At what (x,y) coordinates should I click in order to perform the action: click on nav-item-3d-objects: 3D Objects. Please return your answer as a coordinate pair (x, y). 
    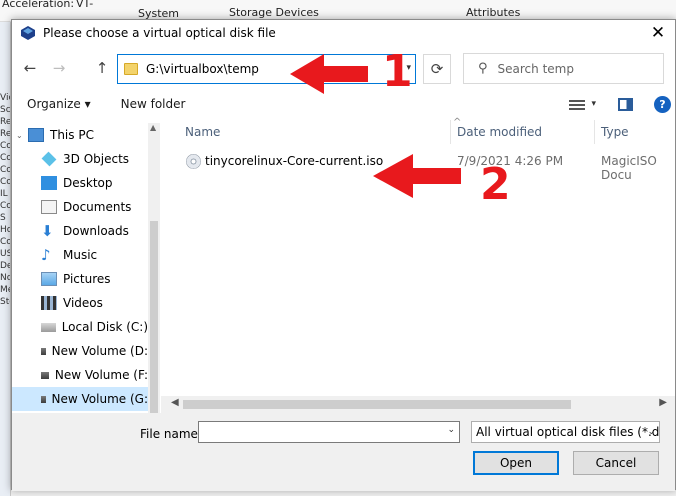
    Looking at the image, I should click on (80, 159).